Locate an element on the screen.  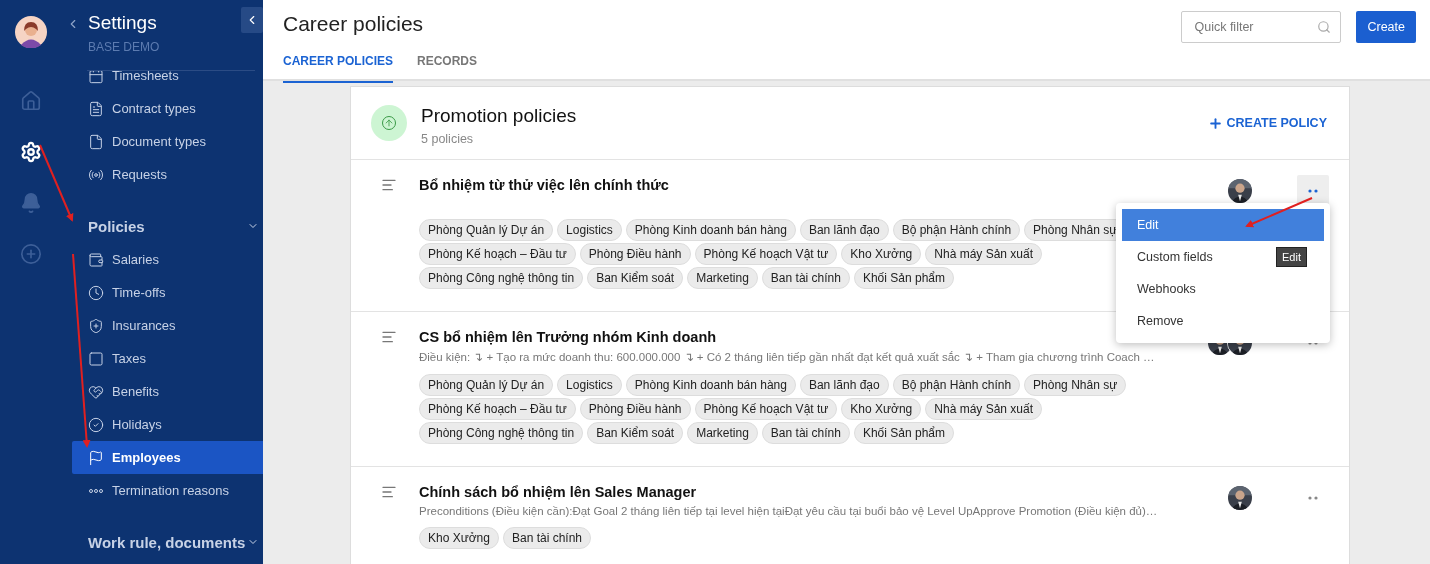
sidebar-item: Benefits is located at coordinates (167, 391).